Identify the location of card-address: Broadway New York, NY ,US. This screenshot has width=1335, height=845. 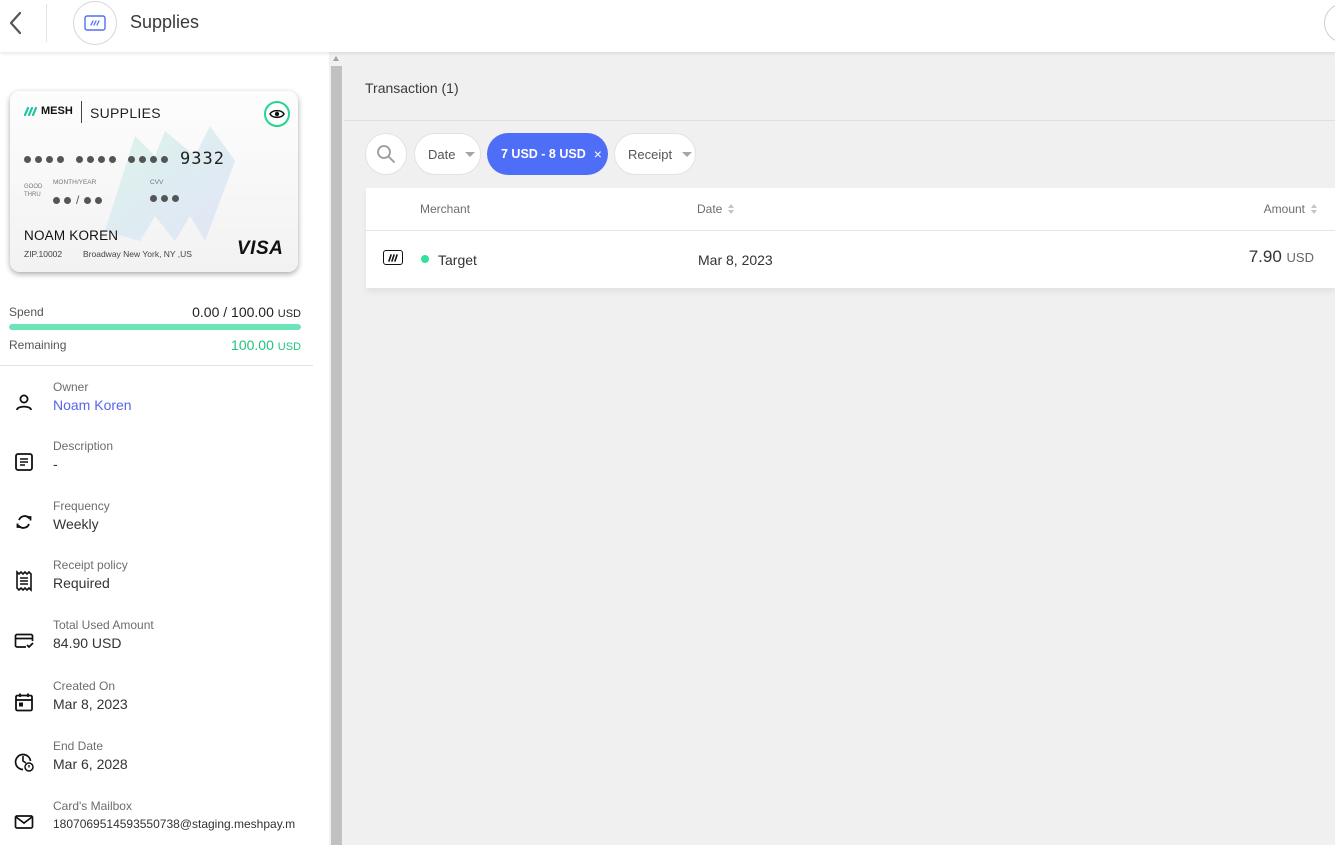
(137, 254).